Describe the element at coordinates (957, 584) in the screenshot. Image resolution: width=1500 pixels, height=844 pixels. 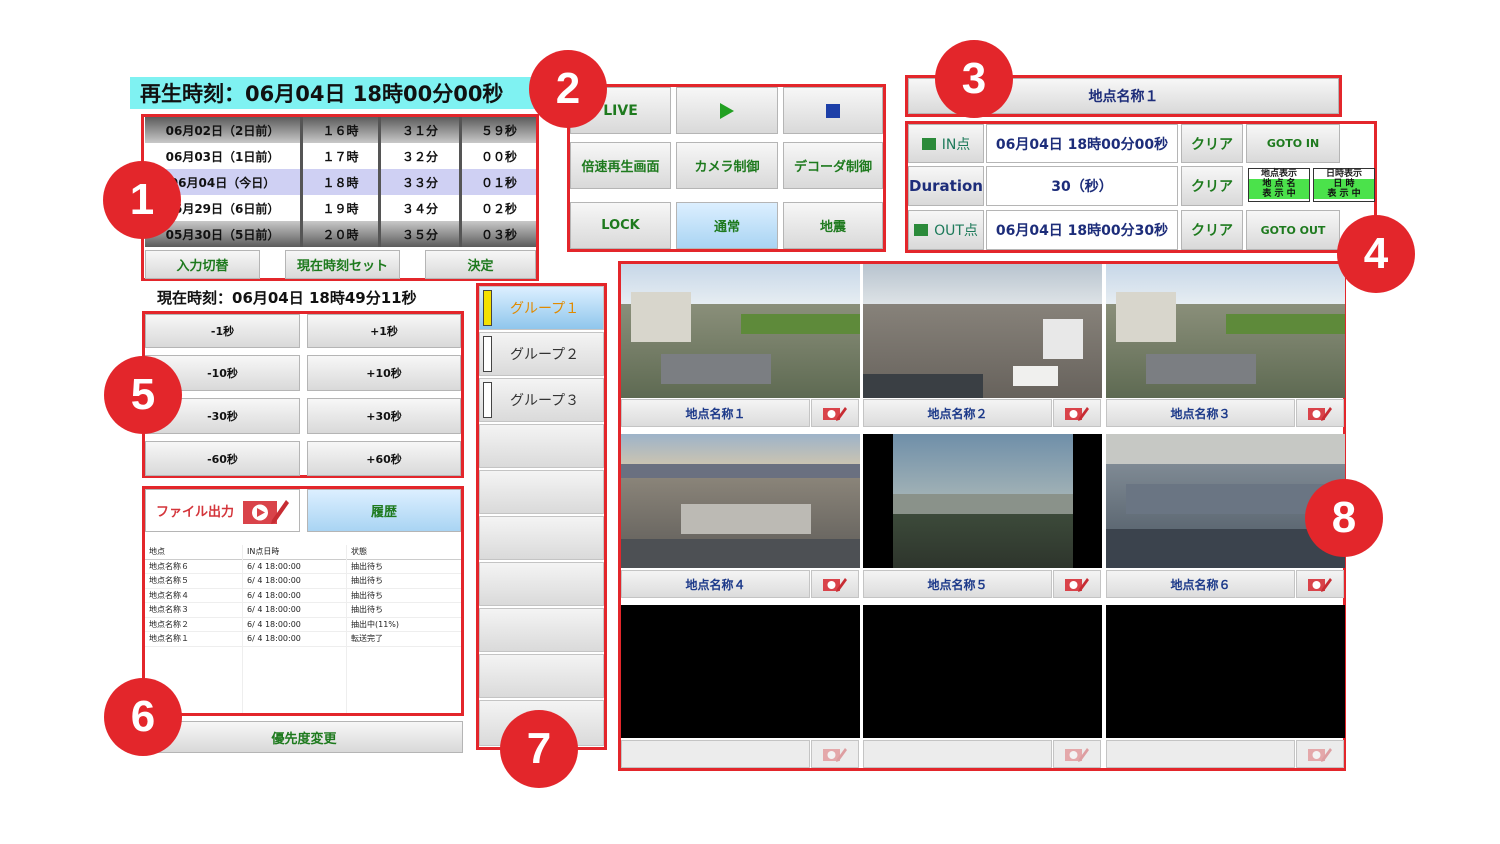
I see `camera-label-5: 地点名称５` at that location.